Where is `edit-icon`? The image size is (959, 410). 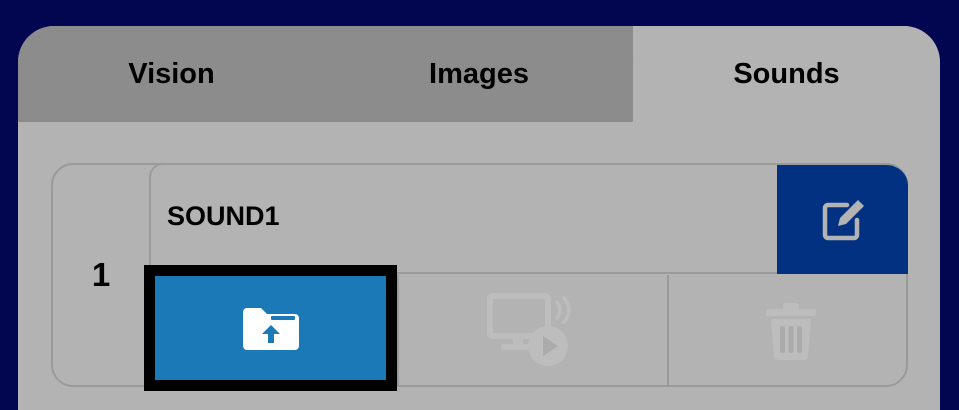
edit-icon is located at coordinates (843, 219).